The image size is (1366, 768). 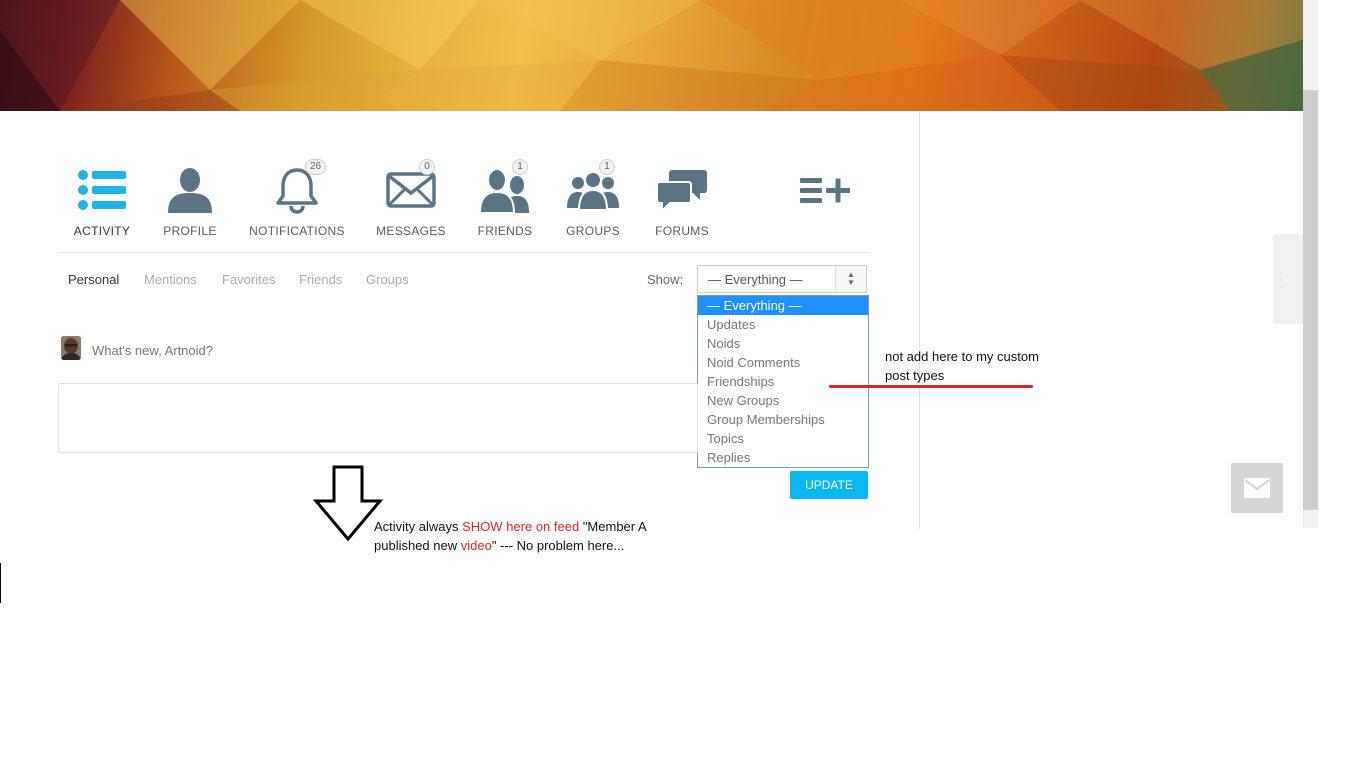 I want to click on select-value: — Everything —, so click(x=755, y=279).